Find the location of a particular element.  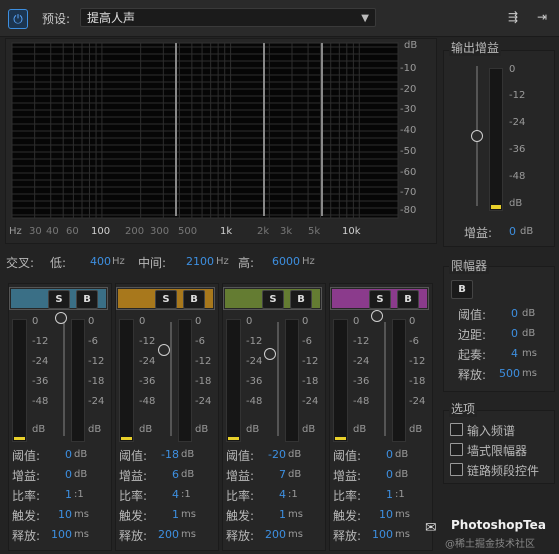

band-2-gain-label: 增益: is located at coordinates (133, 476).